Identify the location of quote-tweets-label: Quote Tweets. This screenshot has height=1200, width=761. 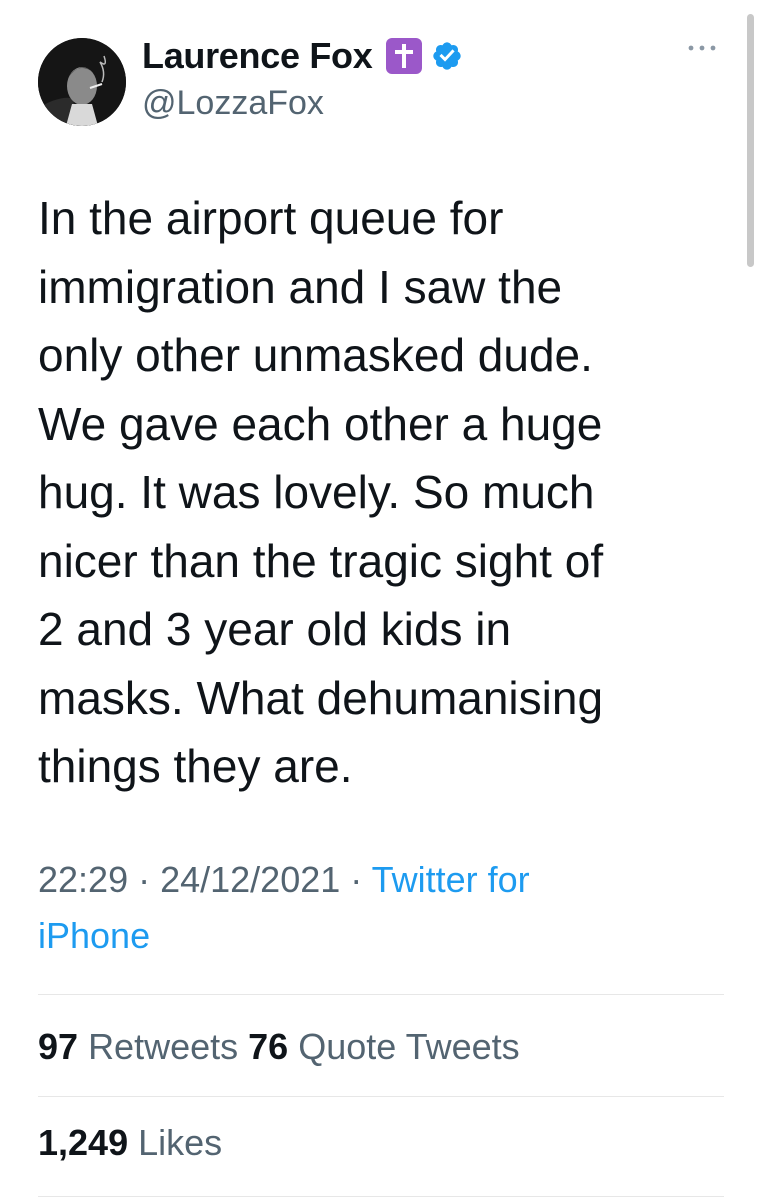
(409, 1046).